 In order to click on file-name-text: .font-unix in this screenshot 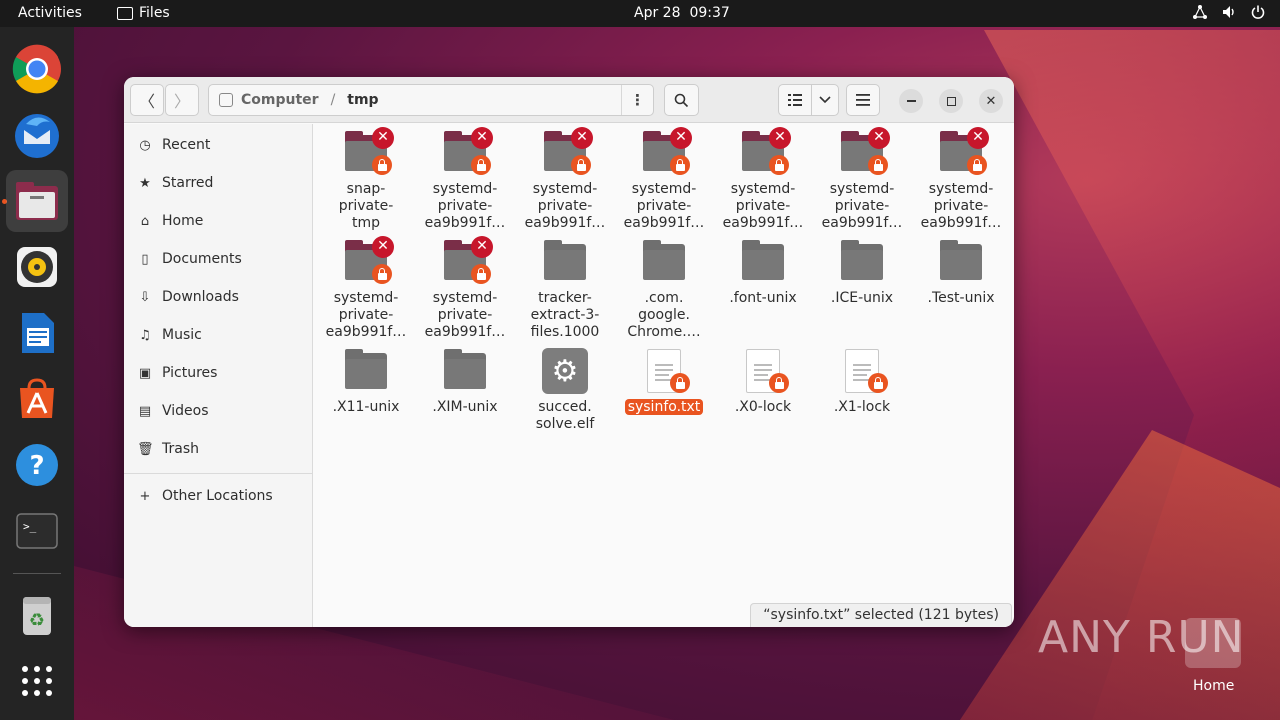, I will do `click(763, 298)`.